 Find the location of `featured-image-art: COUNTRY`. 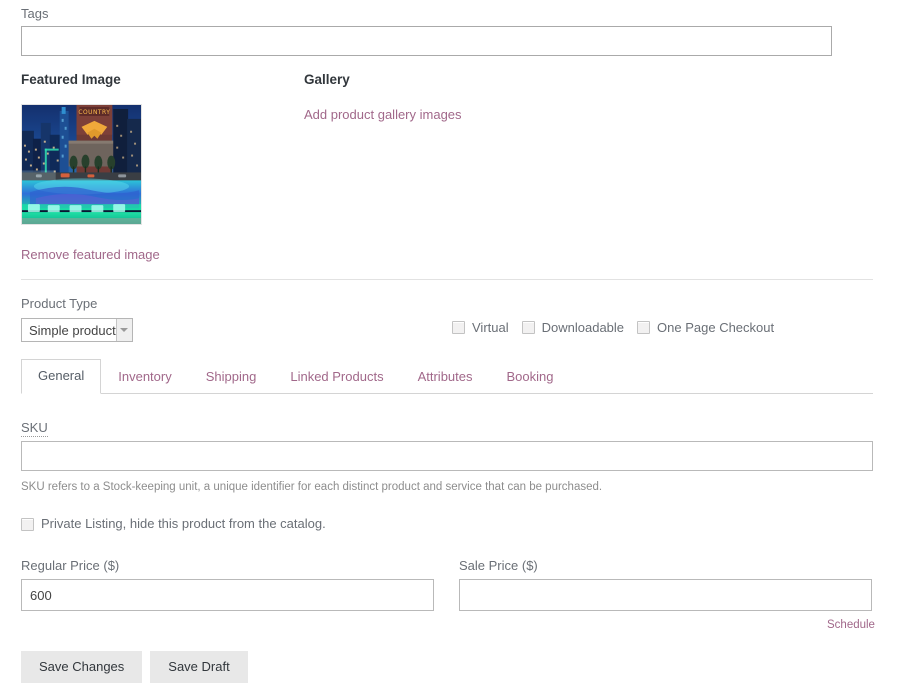

featured-image-art: COUNTRY is located at coordinates (81, 164).